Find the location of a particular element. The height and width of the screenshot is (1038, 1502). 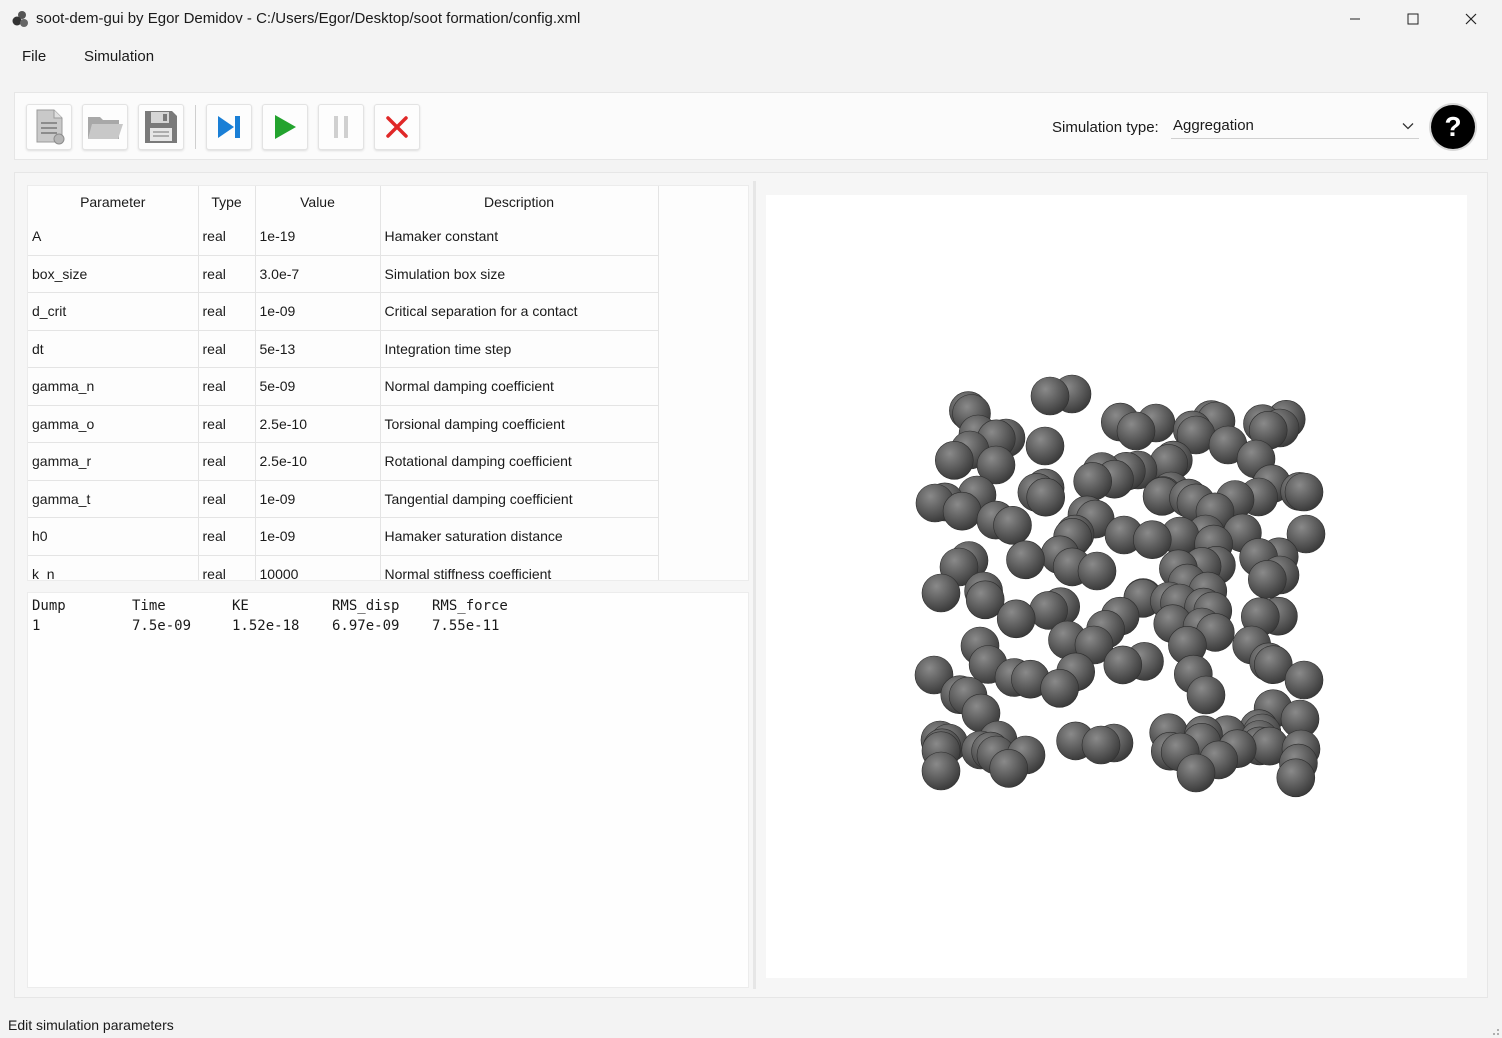

param-name-cell: gamma_n is located at coordinates (113, 386).